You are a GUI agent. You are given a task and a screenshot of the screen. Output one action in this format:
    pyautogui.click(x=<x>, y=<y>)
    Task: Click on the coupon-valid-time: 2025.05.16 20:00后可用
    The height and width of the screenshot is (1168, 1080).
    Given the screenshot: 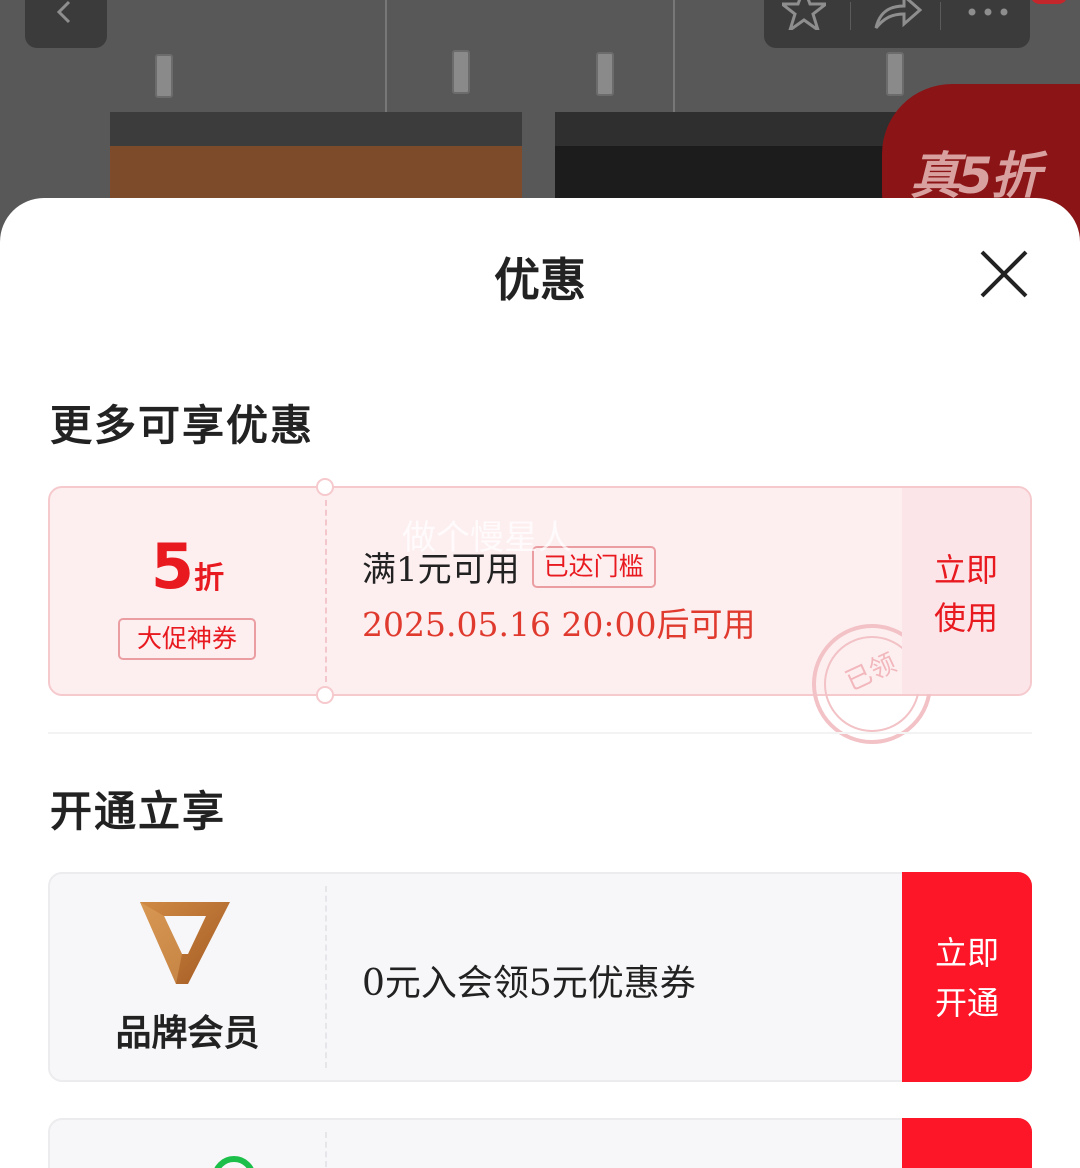 What is the action you would take?
    pyautogui.click(x=559, y=624)
    